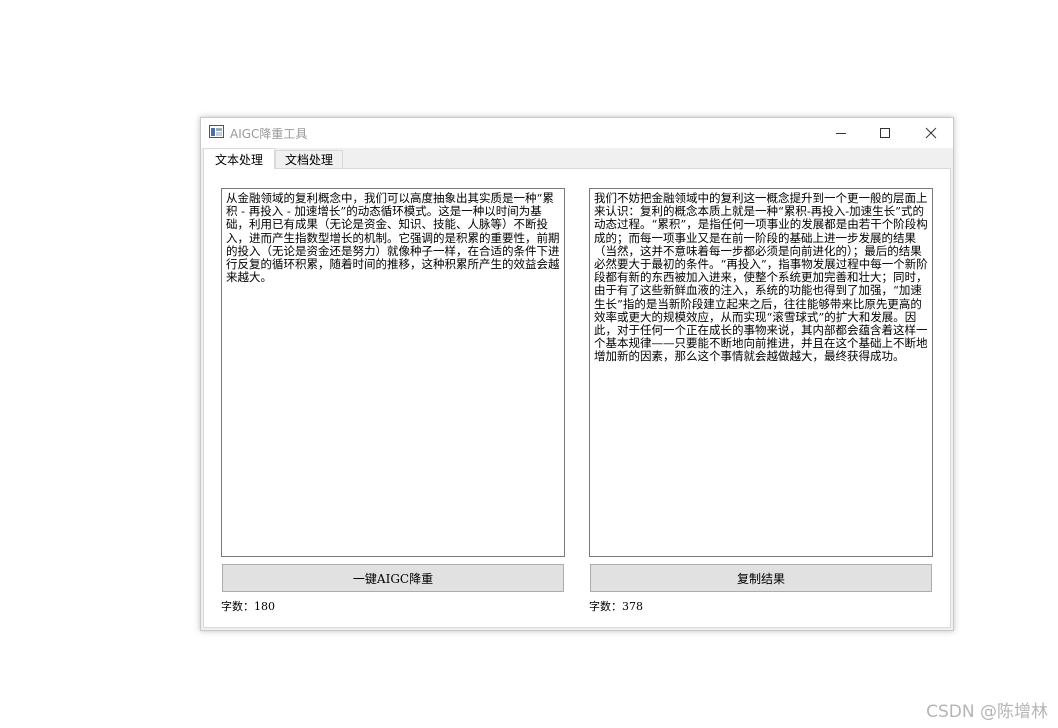 Image resolution: width=1058 pixels, height=728 pixels. Describe the element at coordinates (393, 578) in the screenshot. I see `aigc-reduce-button: 一键AIGC降重` at that location.